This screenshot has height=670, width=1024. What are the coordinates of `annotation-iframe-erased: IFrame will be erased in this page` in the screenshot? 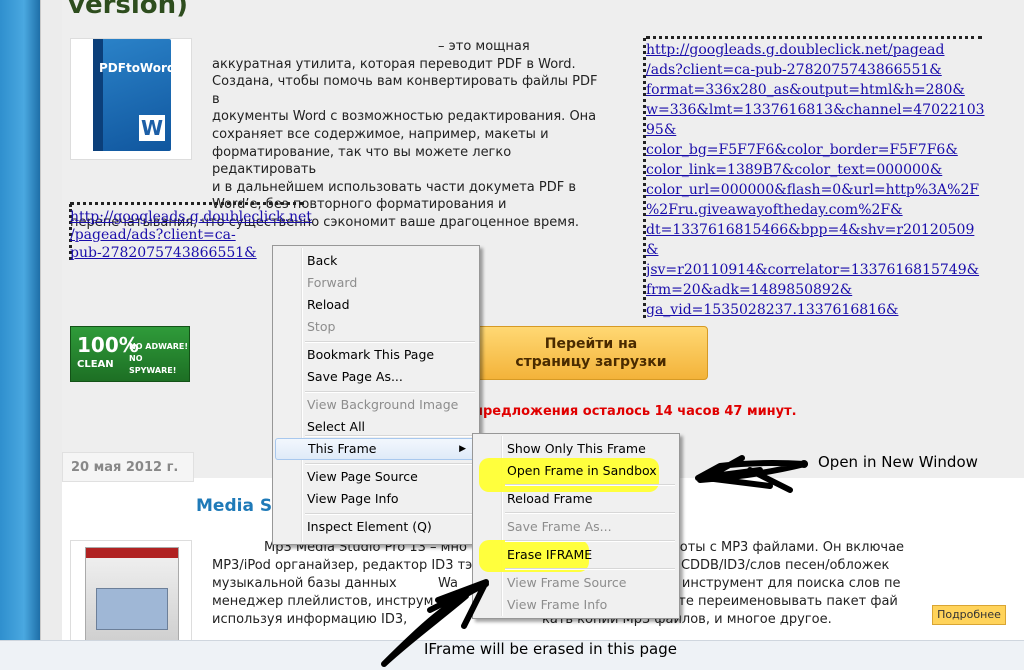 It's located at (550, 649).